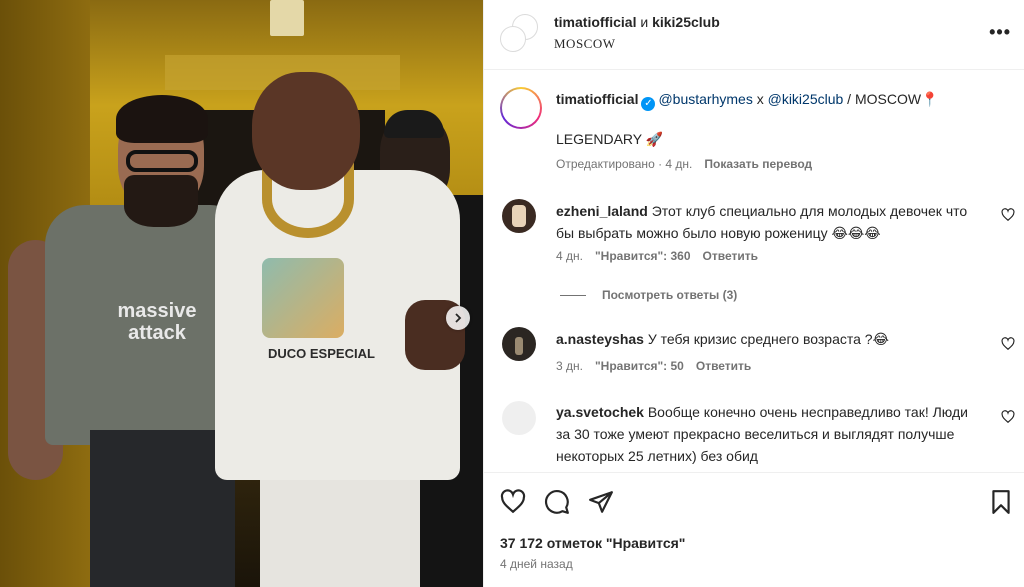 This screenshot has height=587, width=1024. I want to click on like-heart-icon, so click(513, 502).